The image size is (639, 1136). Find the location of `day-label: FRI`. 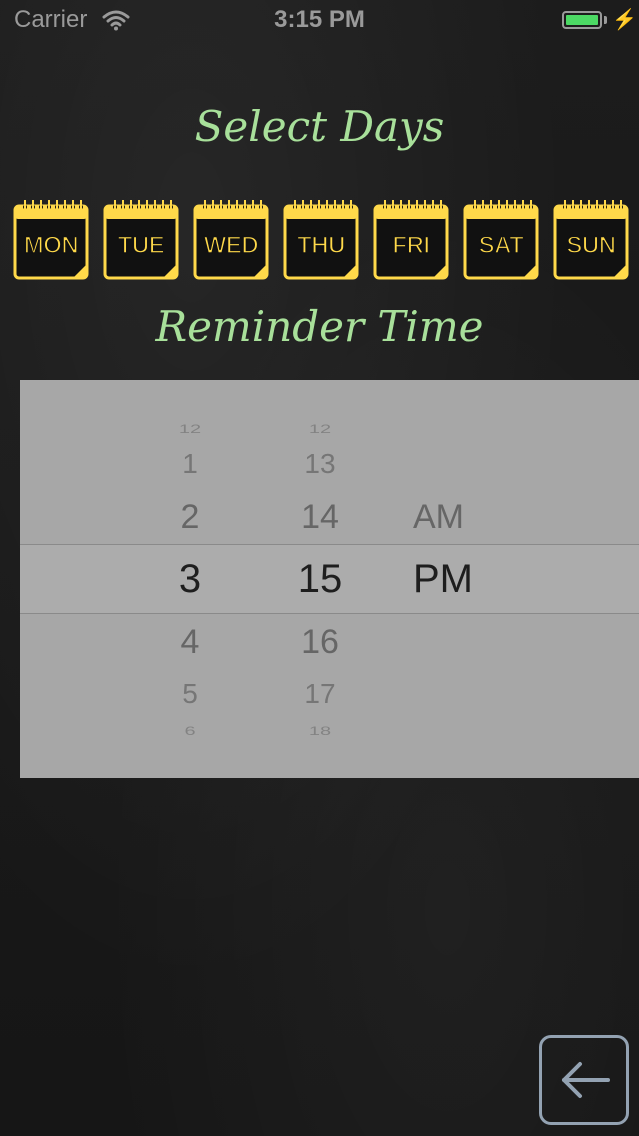

day-label: FRI is located at coordinates (411, 245).